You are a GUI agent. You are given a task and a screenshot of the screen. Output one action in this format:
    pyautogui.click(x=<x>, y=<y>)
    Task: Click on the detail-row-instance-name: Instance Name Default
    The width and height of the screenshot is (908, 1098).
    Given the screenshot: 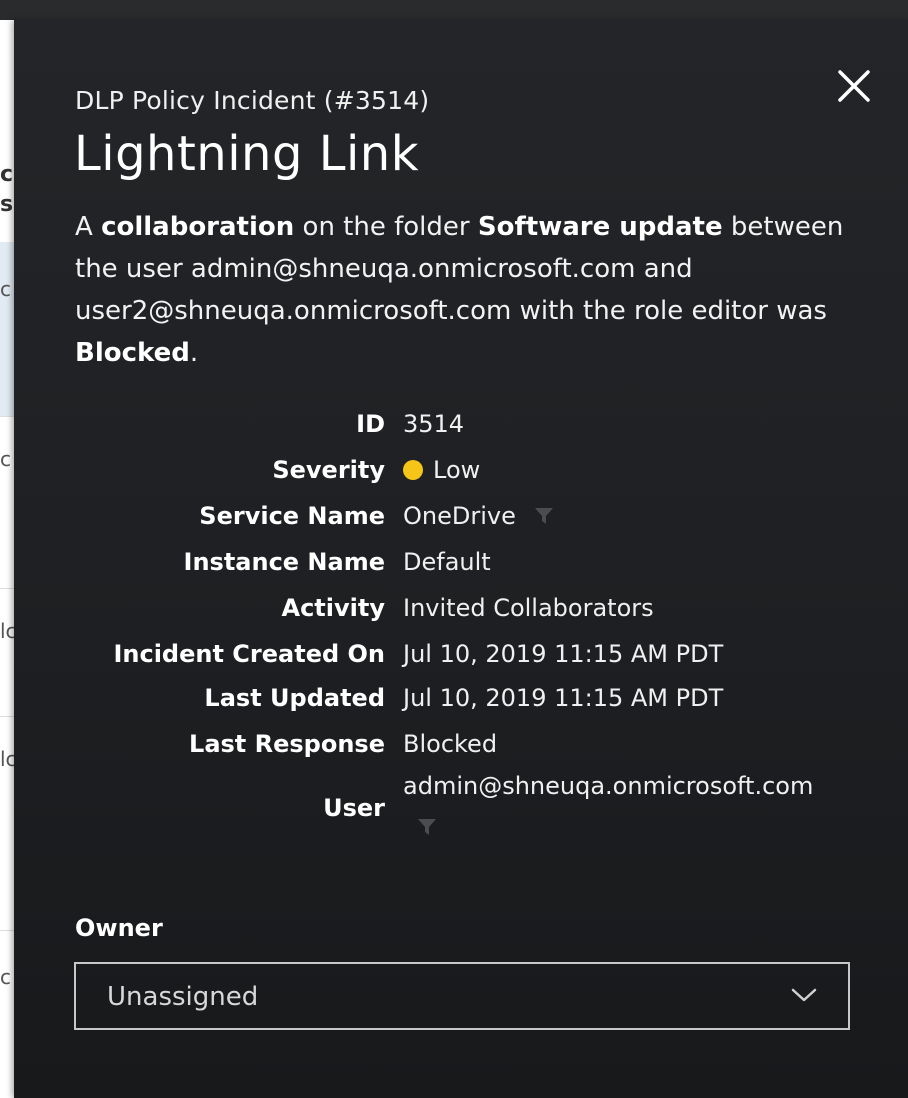 What is the action you would take?
    pyautogui.click(x=461, y=567)
    